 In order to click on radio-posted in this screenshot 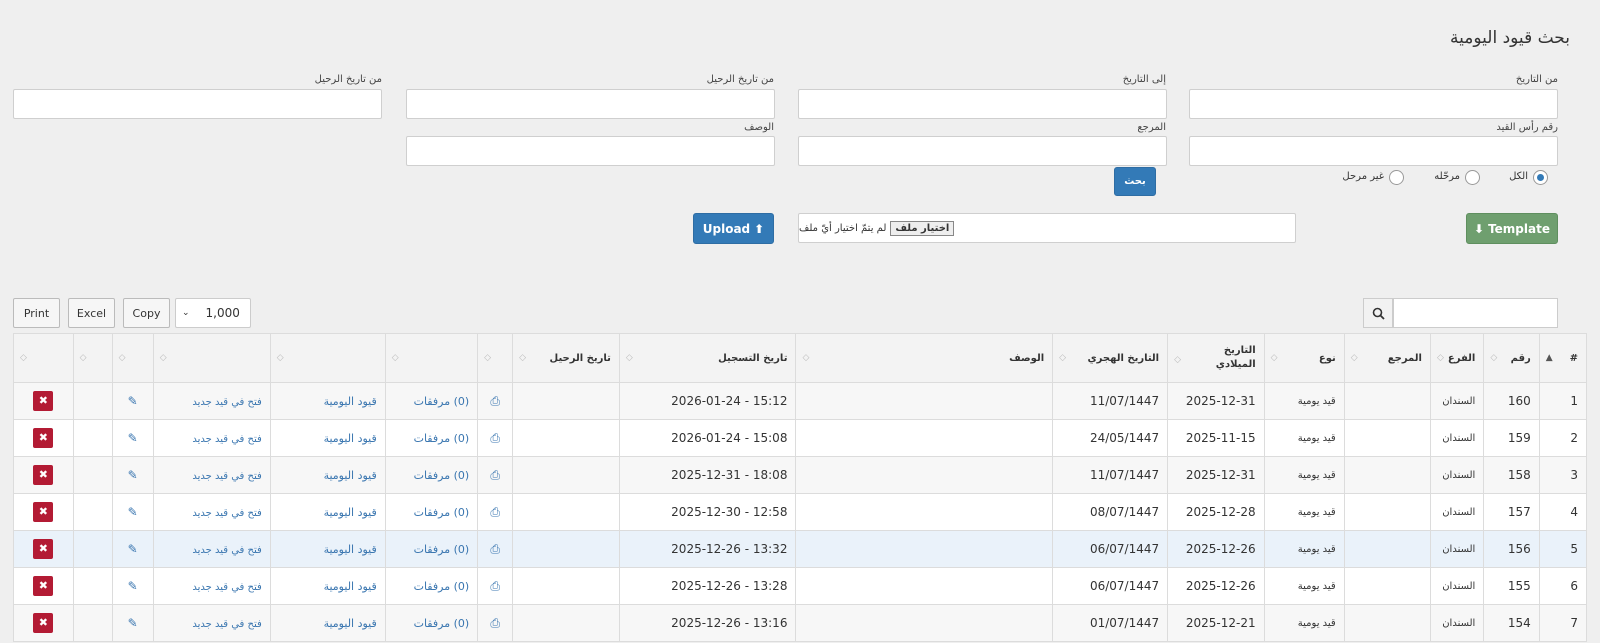, I will do `click(1472, 177)`.